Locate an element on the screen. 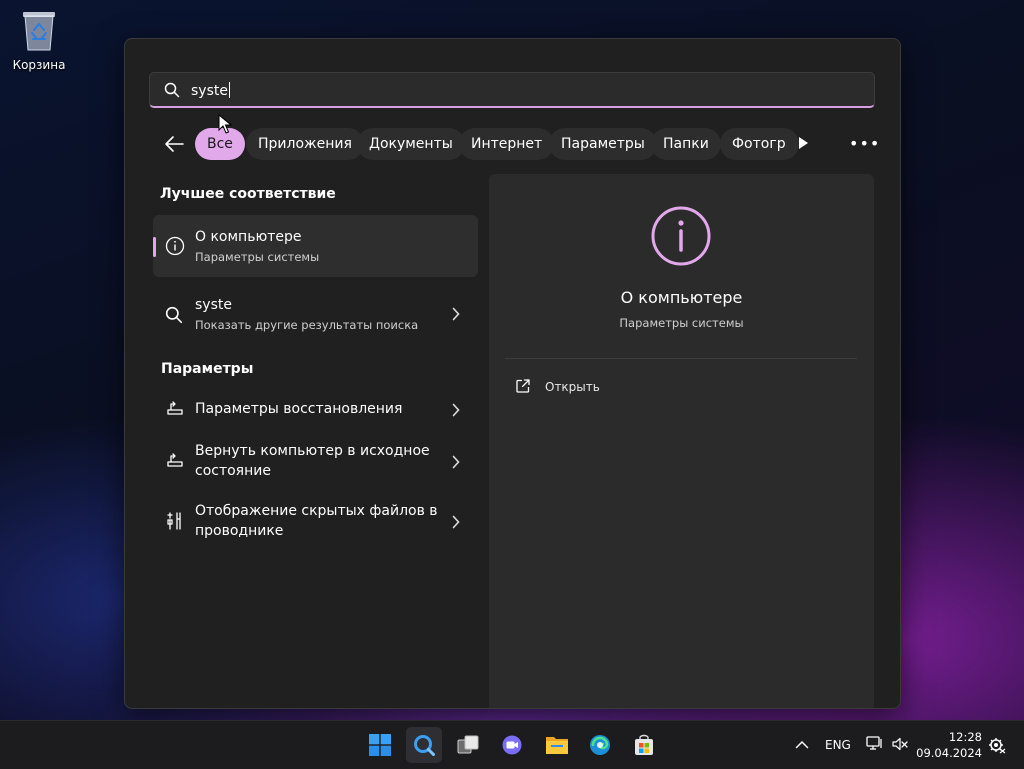  start-icon is located at coordinates (380, 745).